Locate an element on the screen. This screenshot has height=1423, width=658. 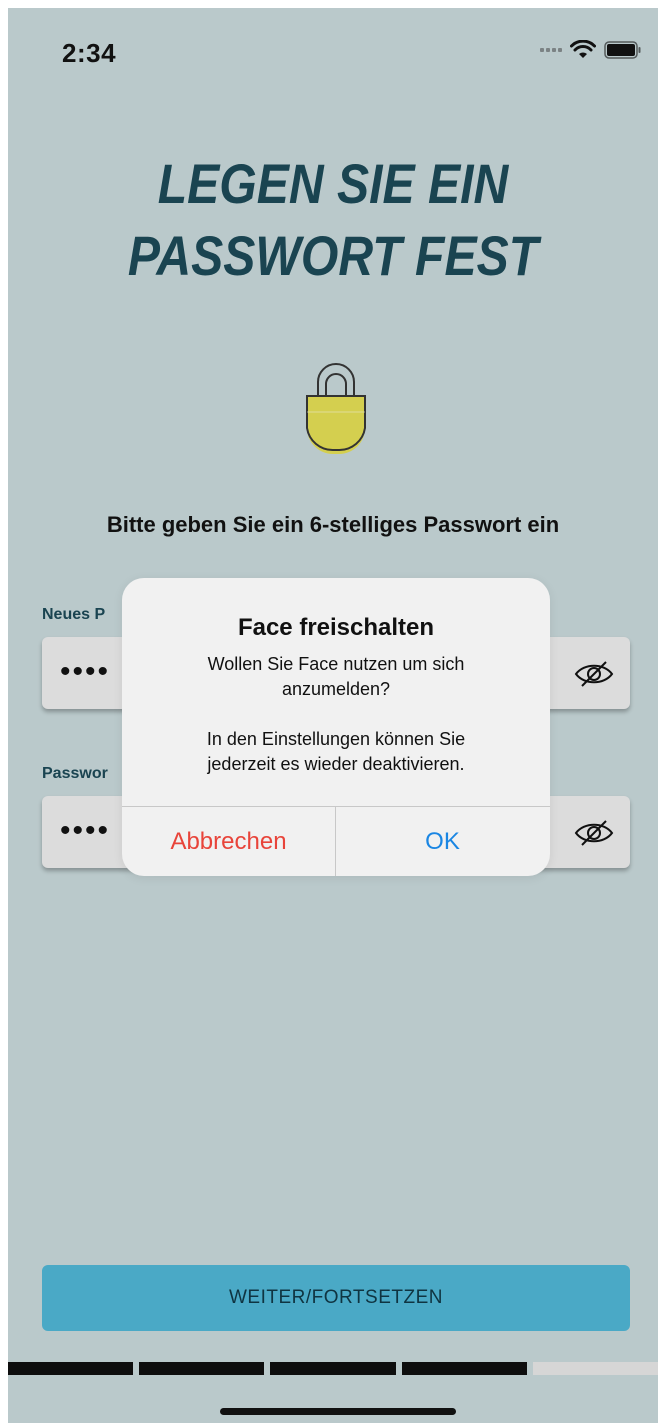
new-password-label: Neues P is located at coordinates (74, 614).